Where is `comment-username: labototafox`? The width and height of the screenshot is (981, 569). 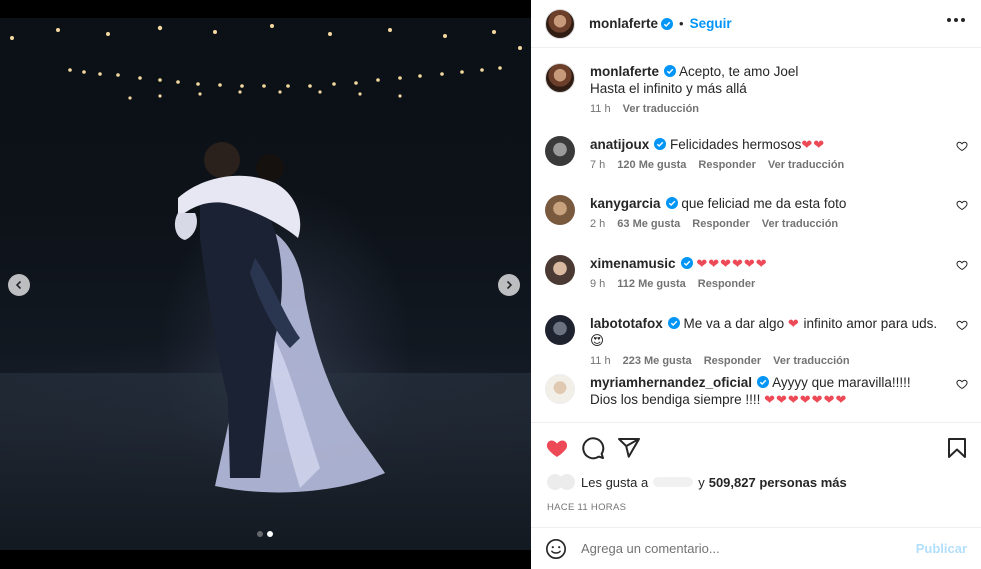
comment-username: labototafox is located at coordinates (626, 323).